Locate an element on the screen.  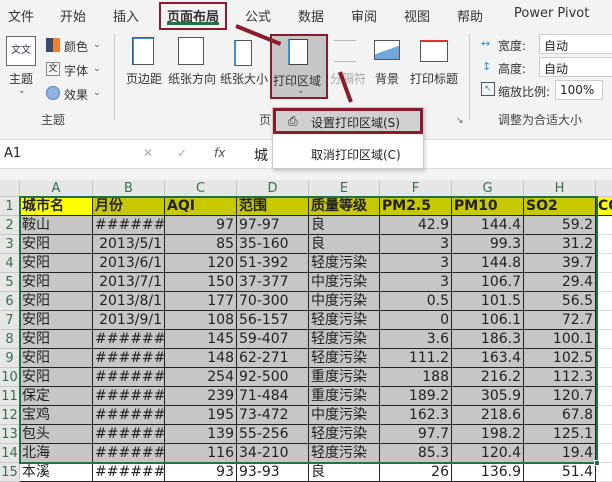
table-cell: 139 is located at coordinates (201, 434).